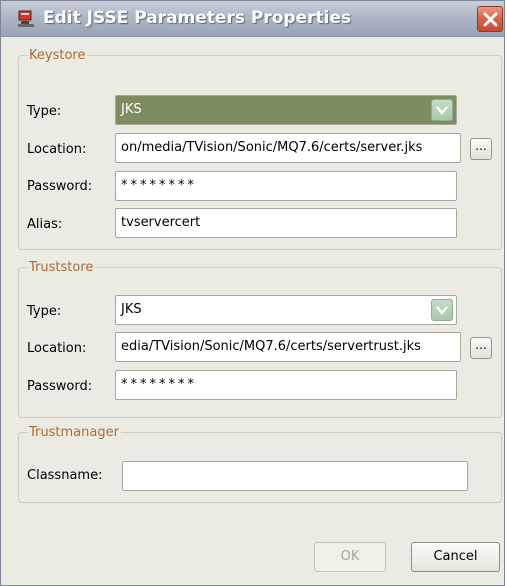  I want to click on keystore-password-label: Password:, so click(60, 186).